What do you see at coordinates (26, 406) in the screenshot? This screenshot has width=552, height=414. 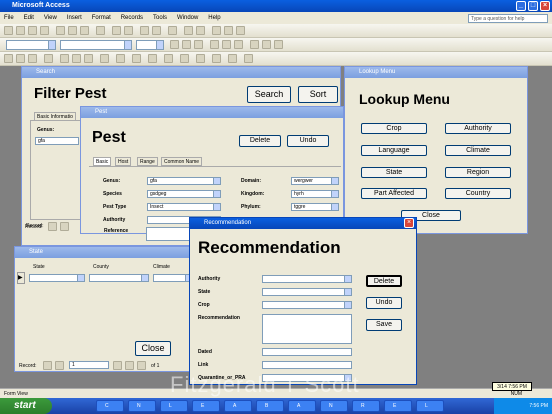 I see `start-button: start` at bounding box center [26, 406].